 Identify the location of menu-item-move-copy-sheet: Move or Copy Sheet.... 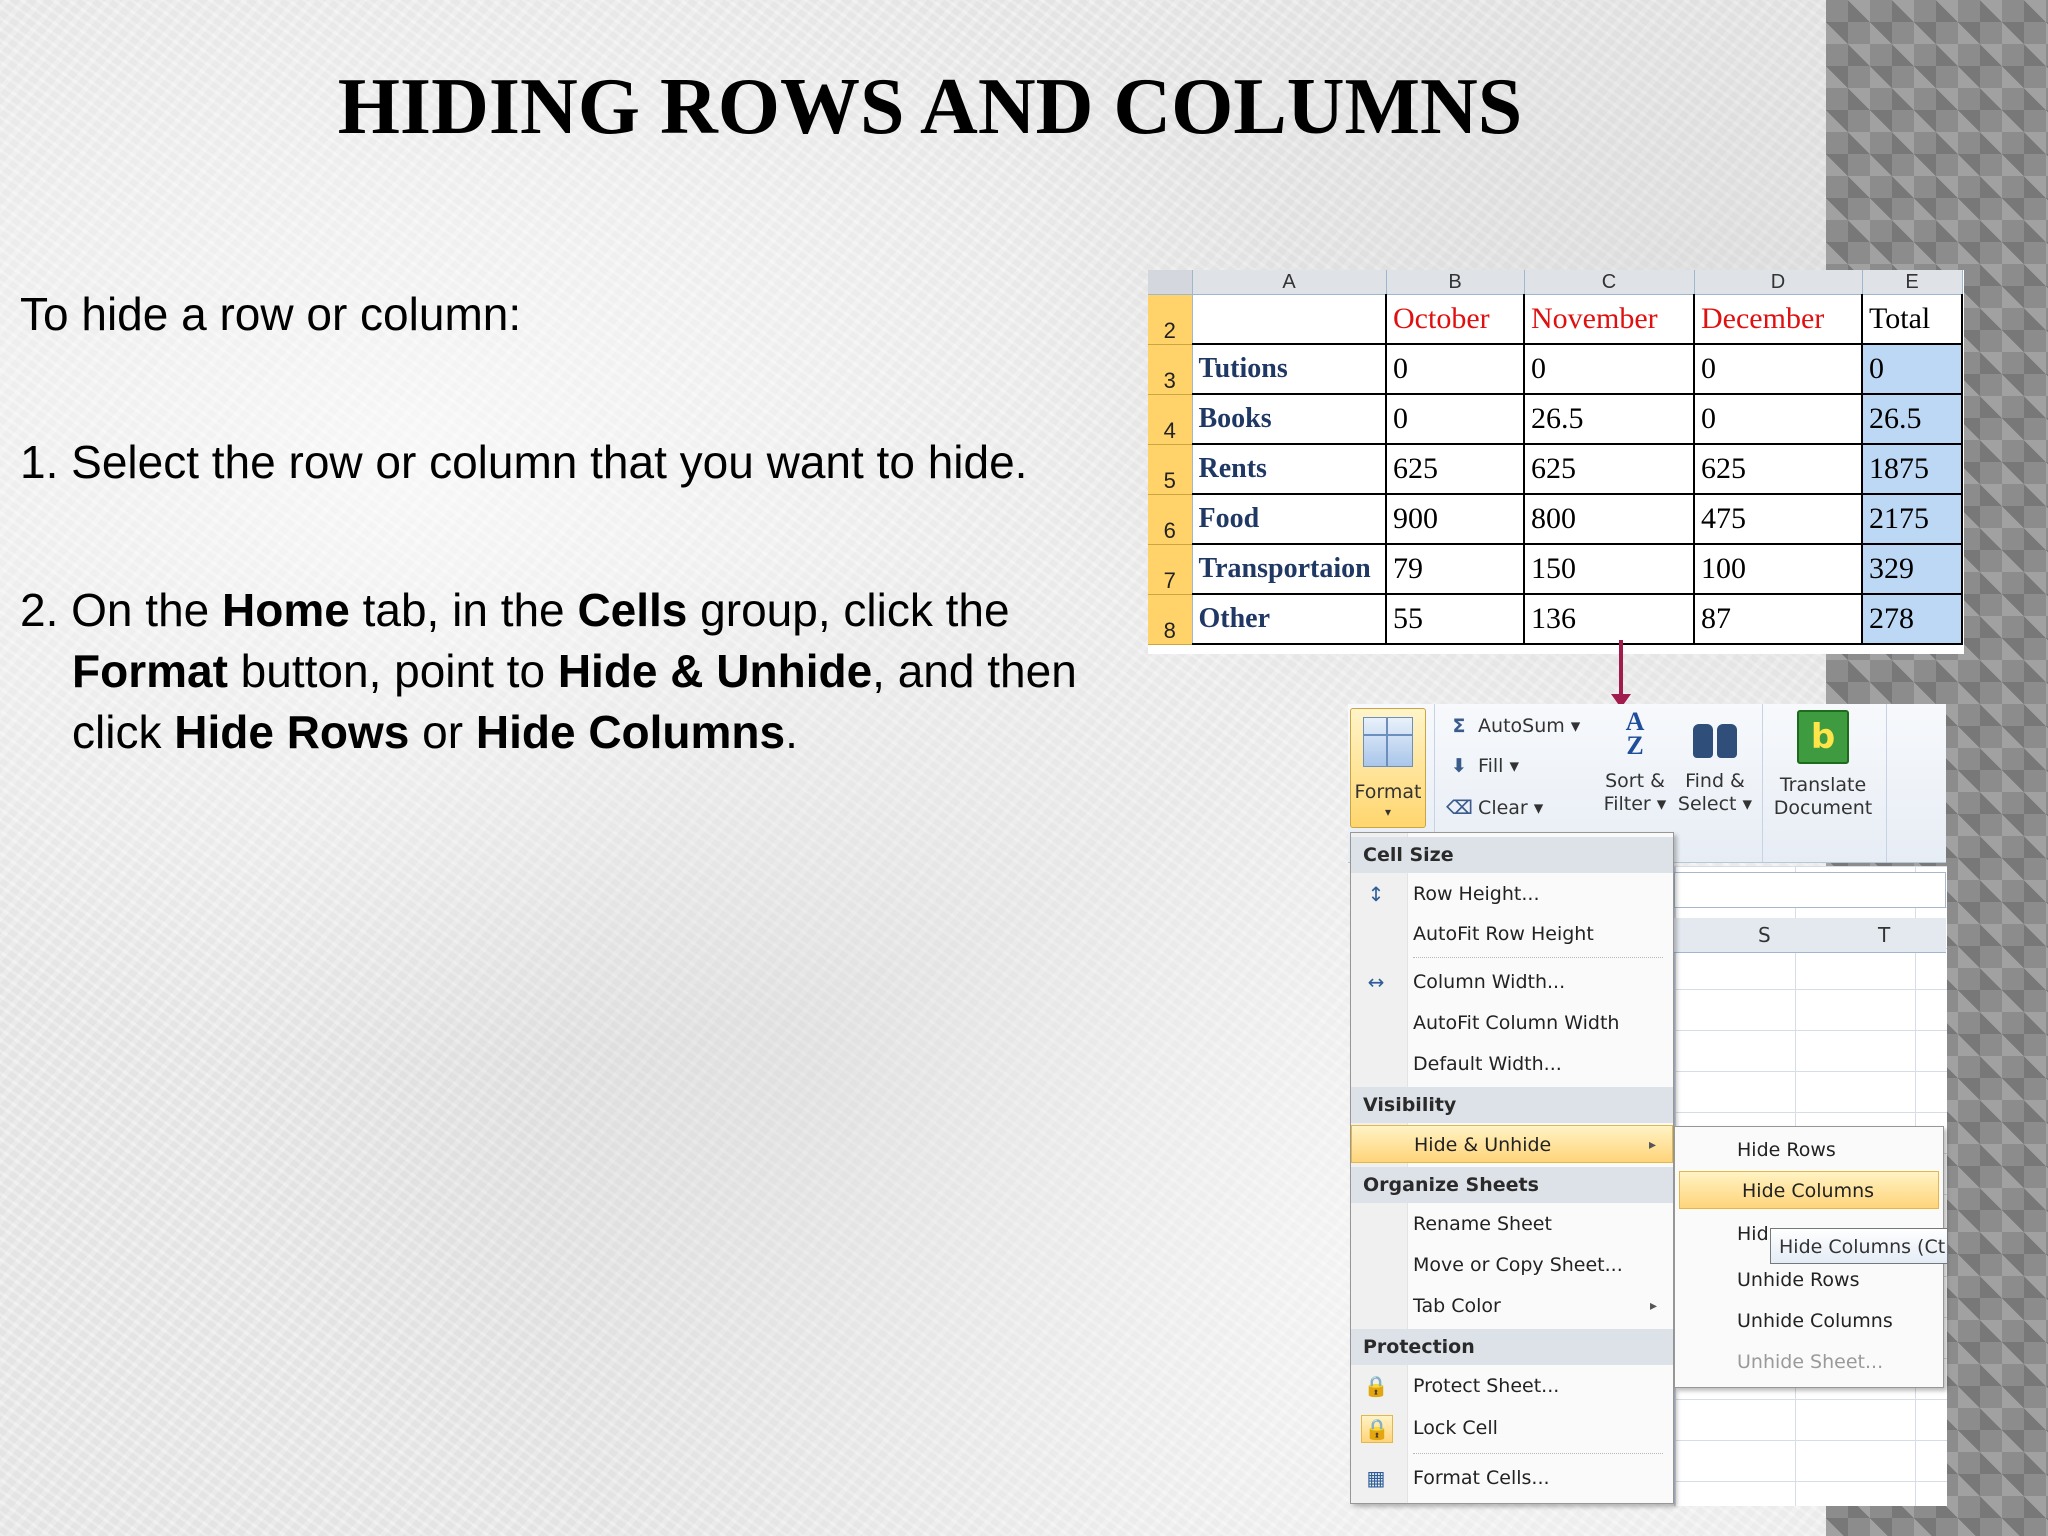
(1512, 1265).